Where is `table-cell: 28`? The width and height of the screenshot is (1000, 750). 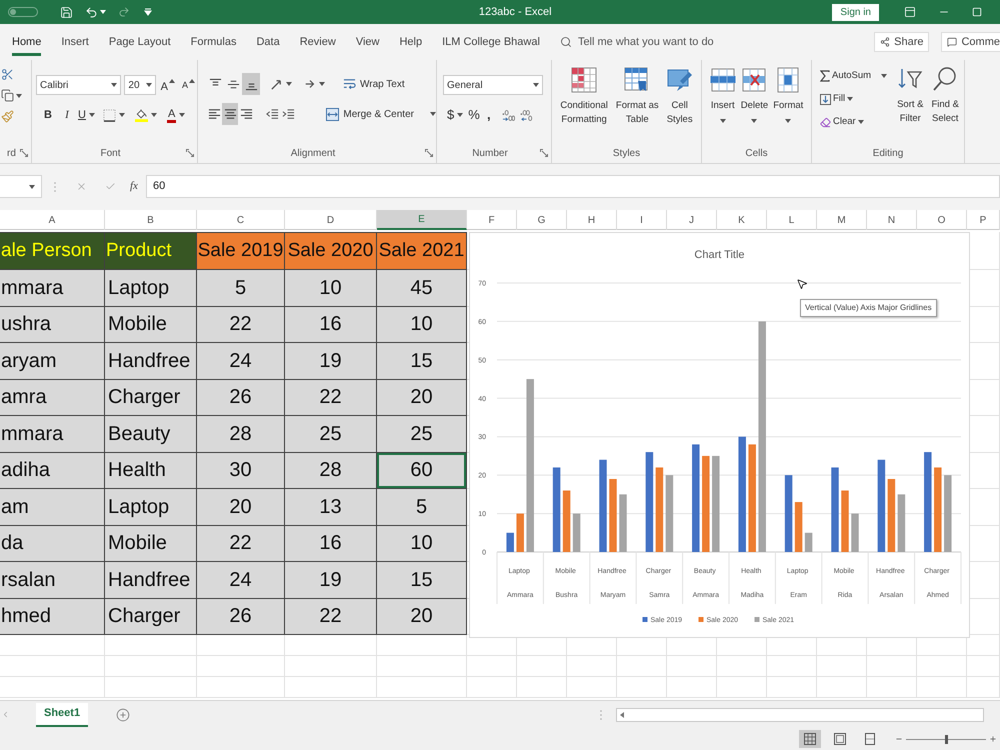
table-cell: 28 is located at coordinates (331, 470).